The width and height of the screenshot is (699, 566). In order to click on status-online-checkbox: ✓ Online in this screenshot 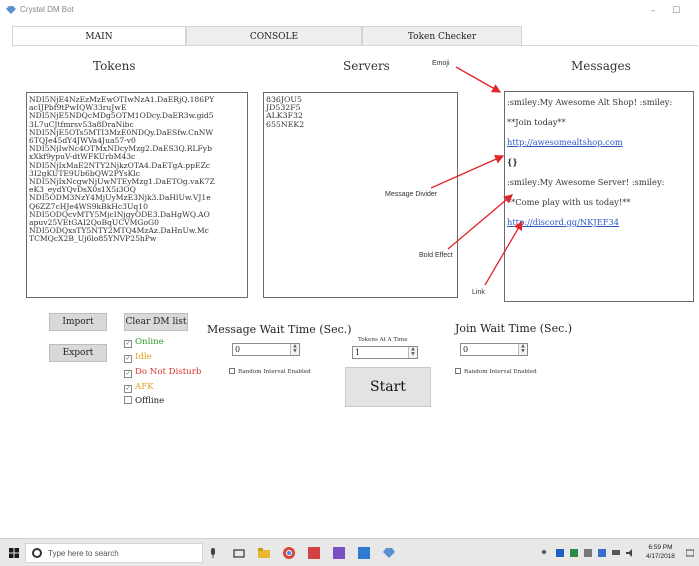, I will do `click(144, 342)`.